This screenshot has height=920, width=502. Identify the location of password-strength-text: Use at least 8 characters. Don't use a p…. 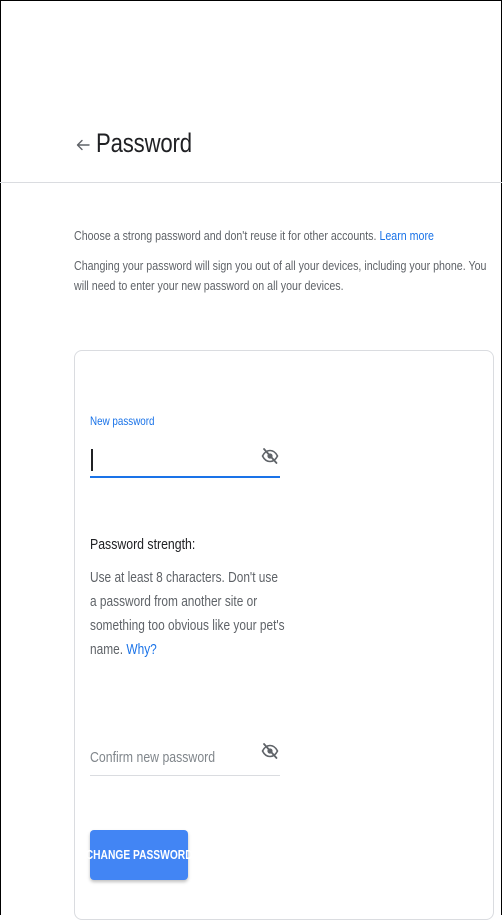
(187, 614).